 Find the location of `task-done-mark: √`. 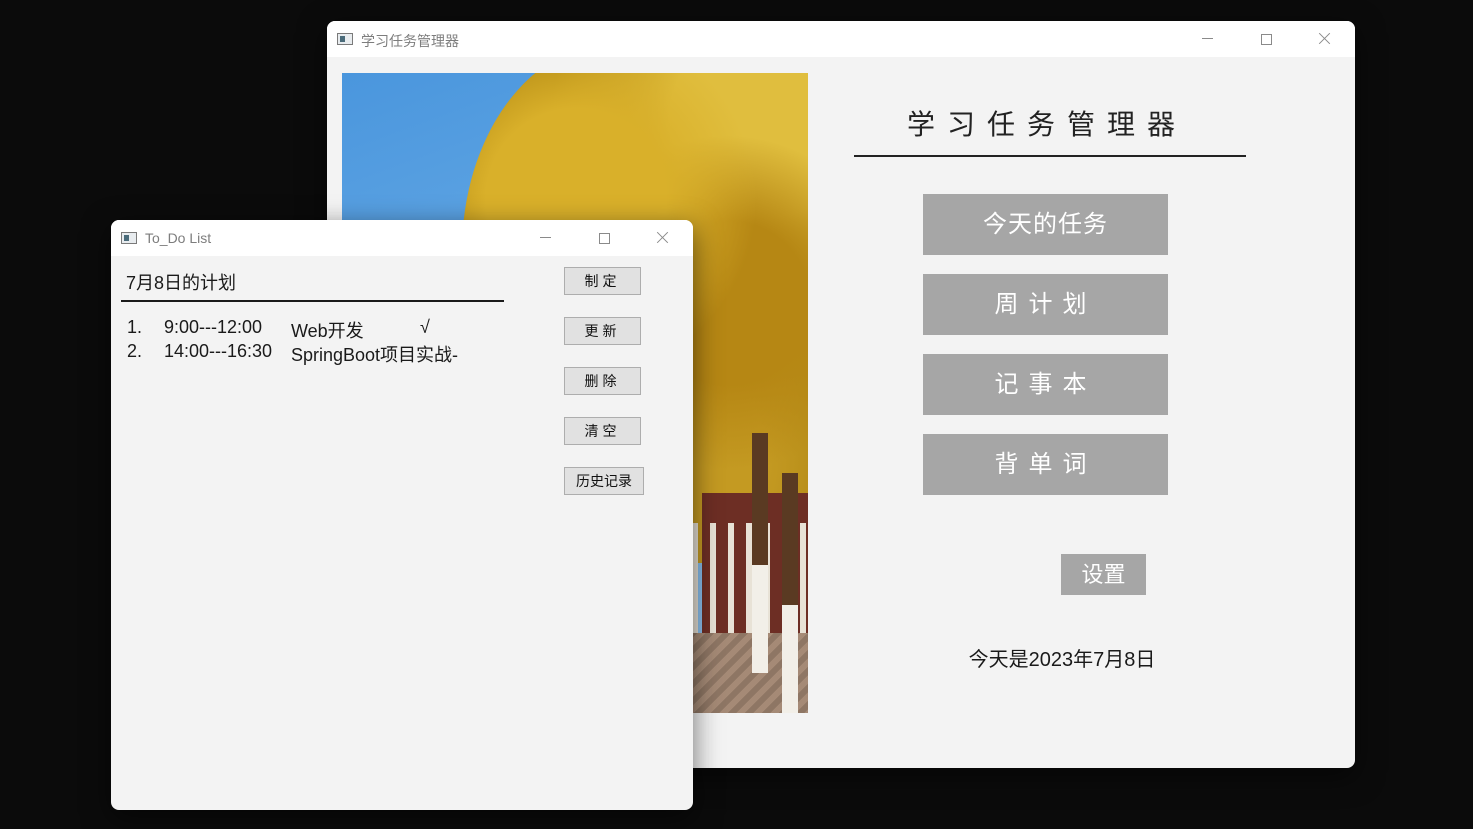

task-done-mark: √ is located at coordinates (425, 327).